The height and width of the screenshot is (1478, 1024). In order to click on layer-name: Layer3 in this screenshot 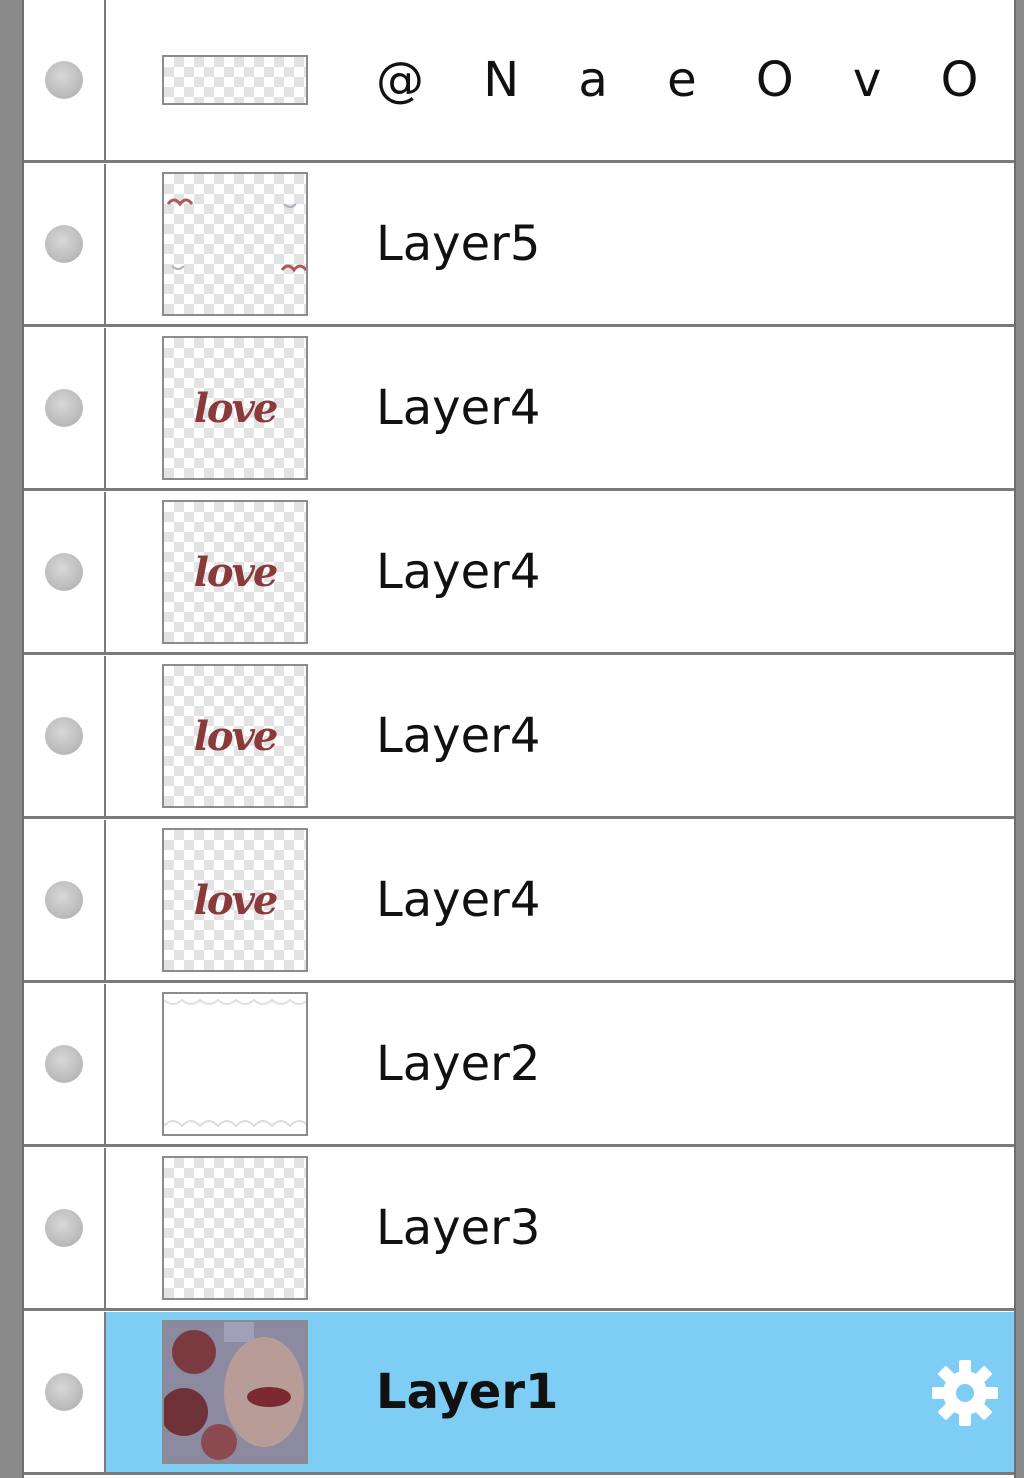, I will do `click(458, 1228)`.